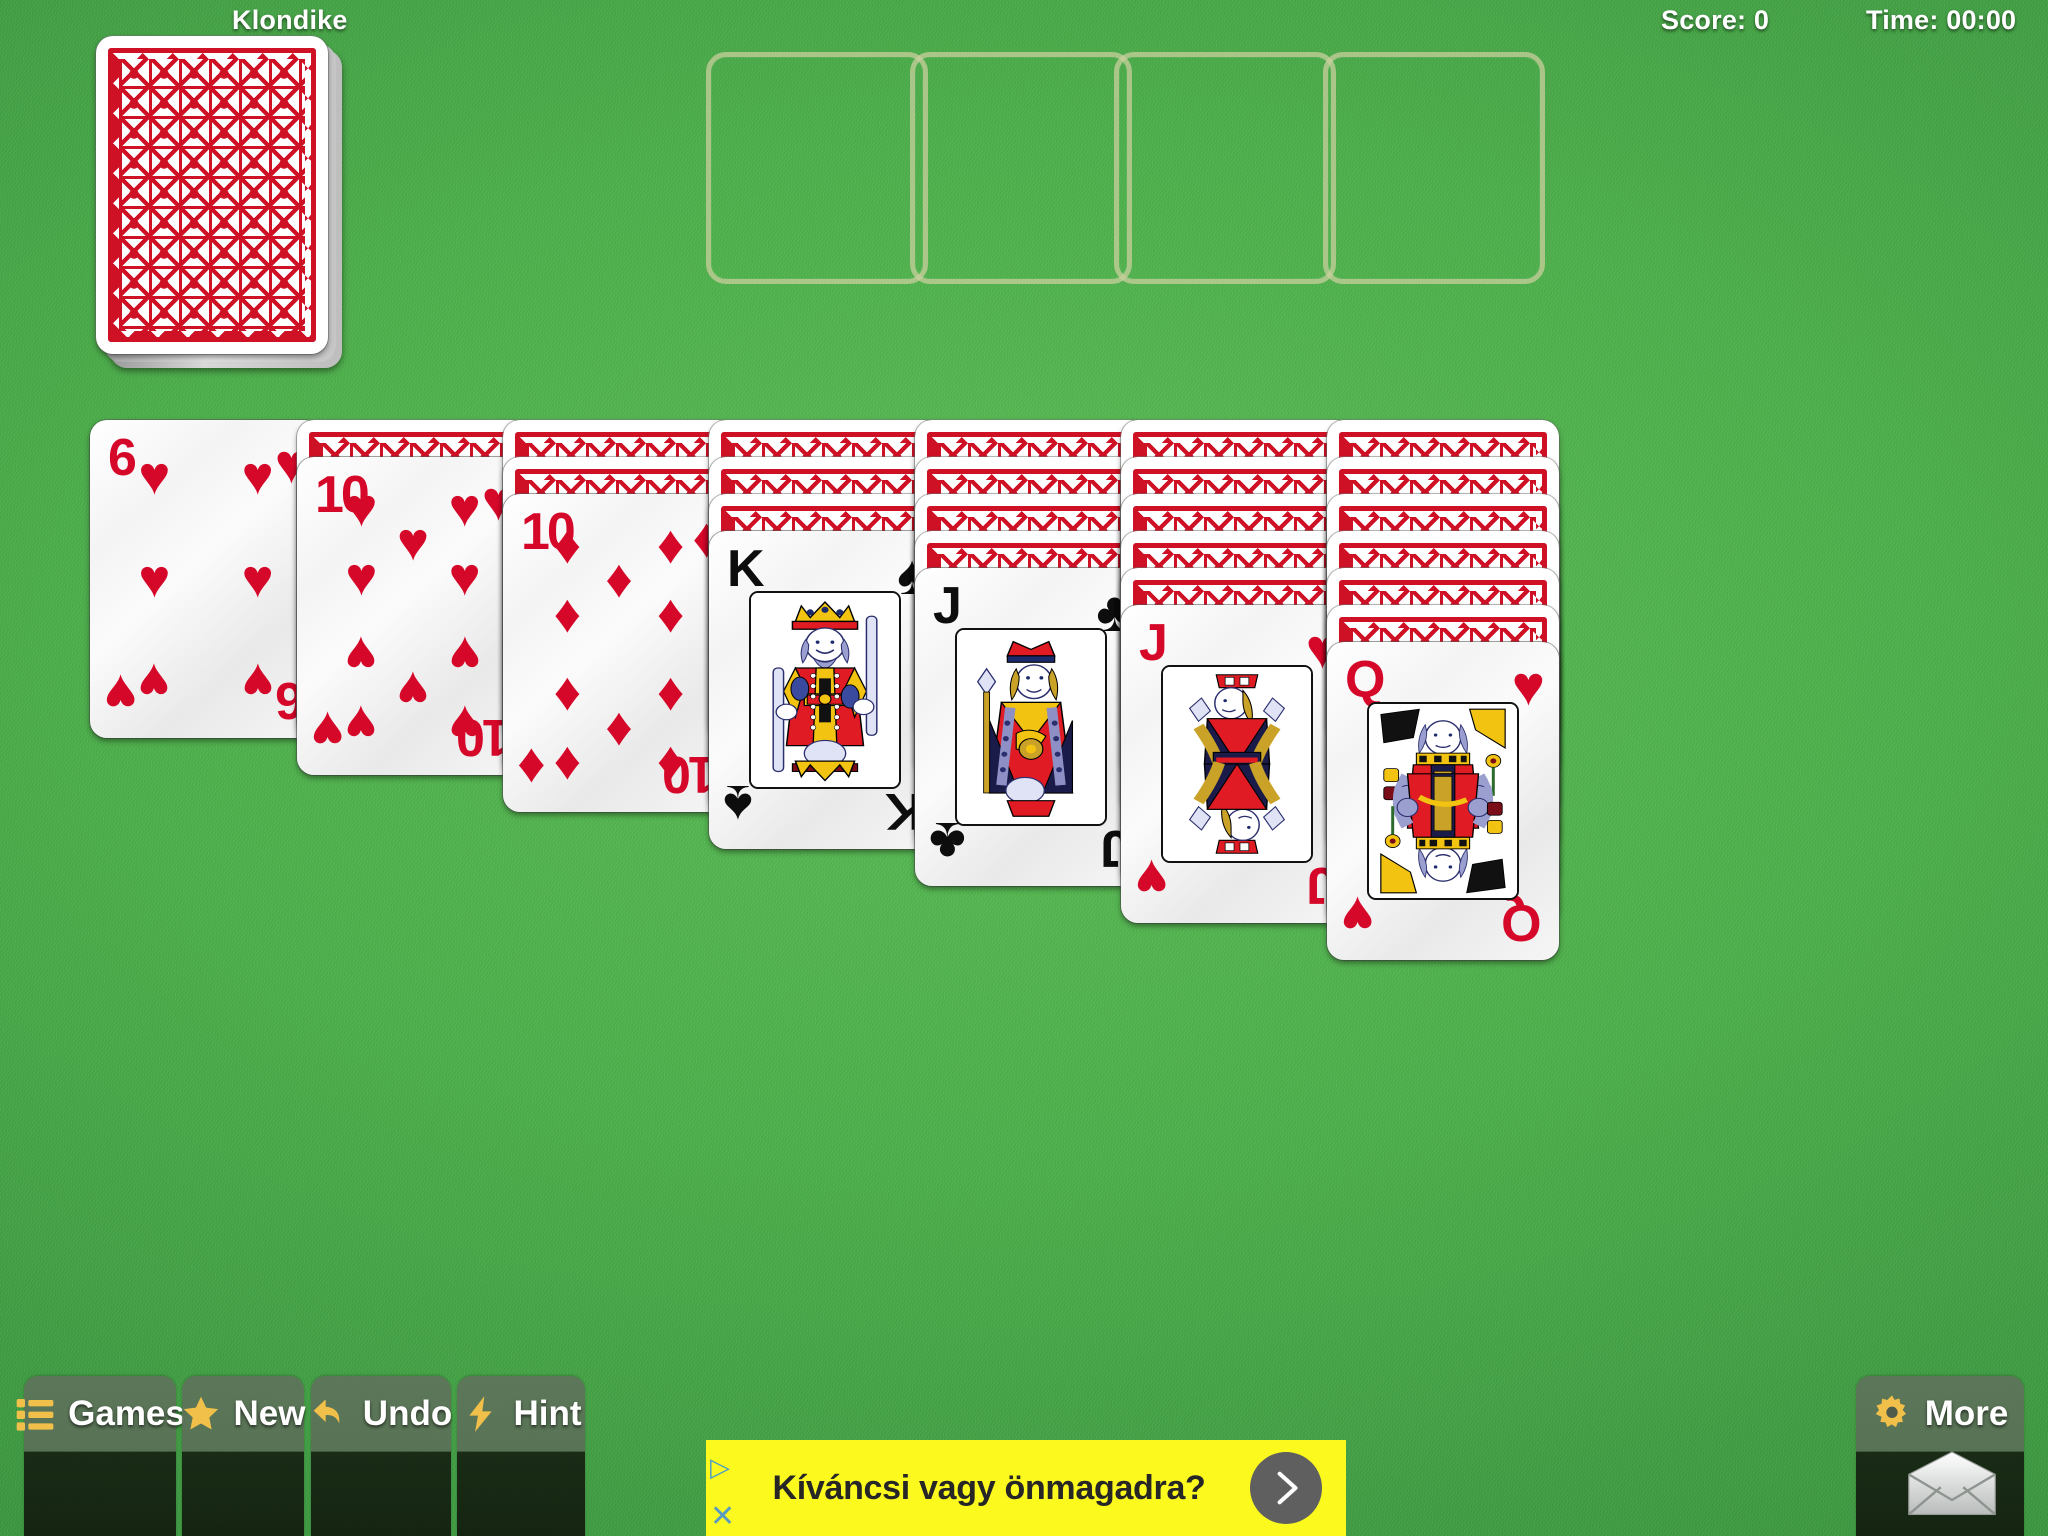 The height and width of the screenshot is (1536, 2048). I want to click on tableau-column-5: J J ♣ ♣, so click(1031, 653).